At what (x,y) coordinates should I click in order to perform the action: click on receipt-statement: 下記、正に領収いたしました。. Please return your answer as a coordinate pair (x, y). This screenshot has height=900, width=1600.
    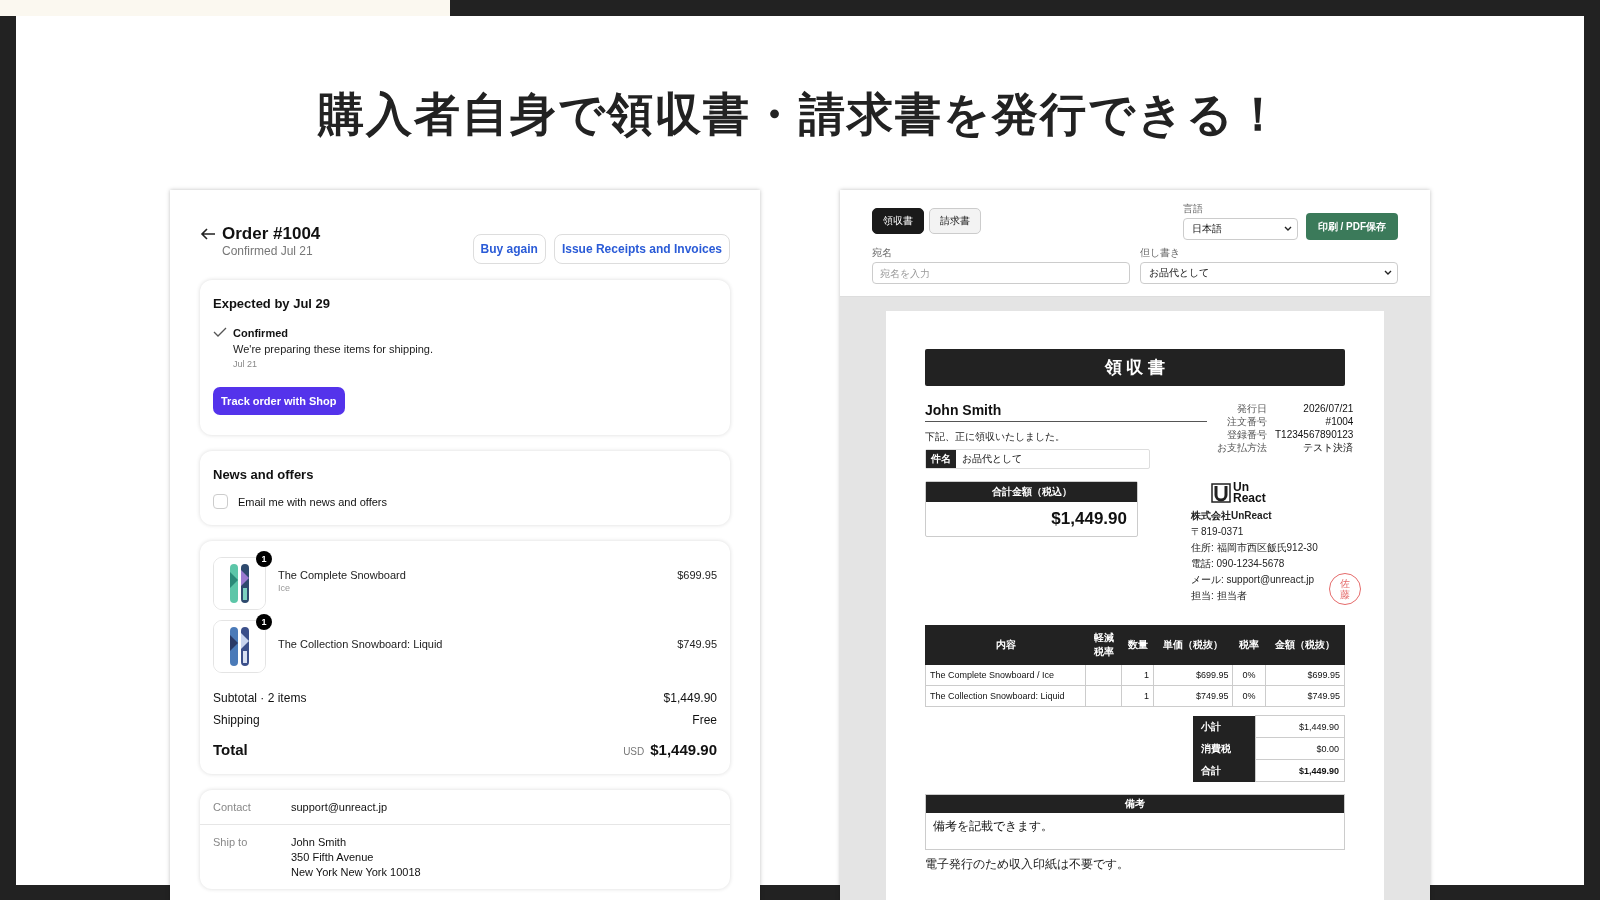
    Looking at the image, I should click on (995, 437).